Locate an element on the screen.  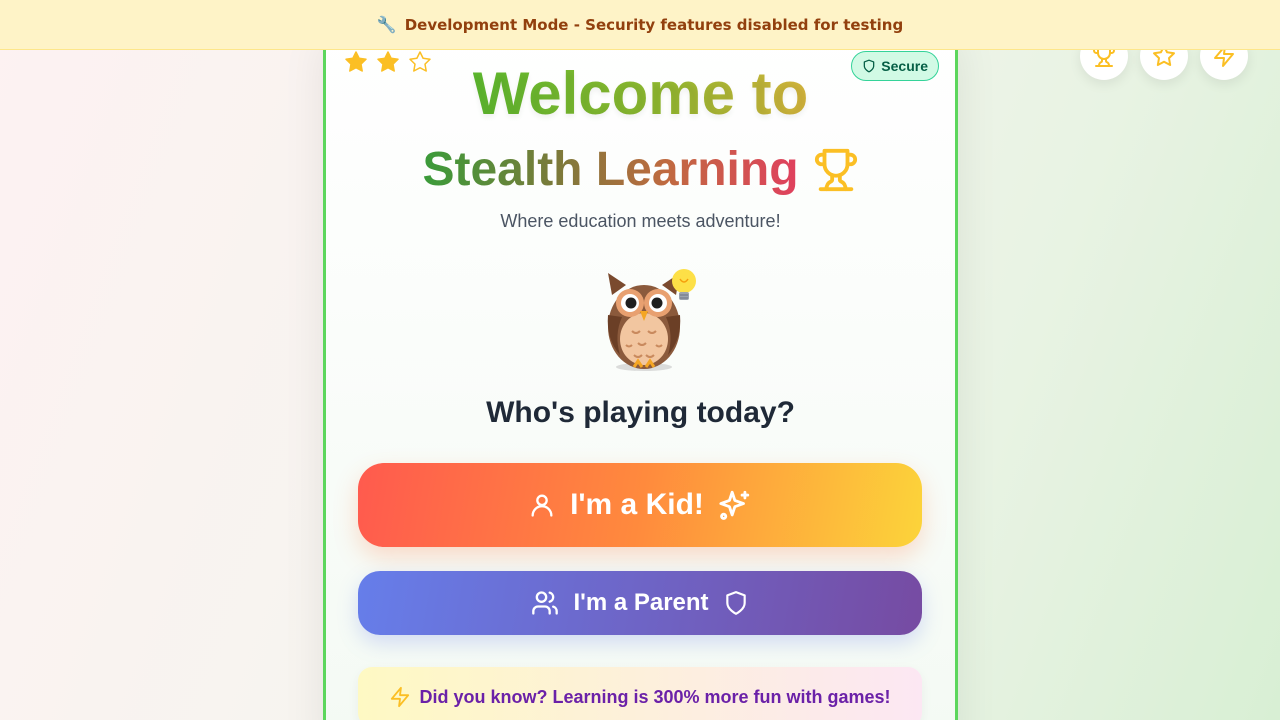
kid-login-button: I'm a Kid! is located at coordinates (640, 505).